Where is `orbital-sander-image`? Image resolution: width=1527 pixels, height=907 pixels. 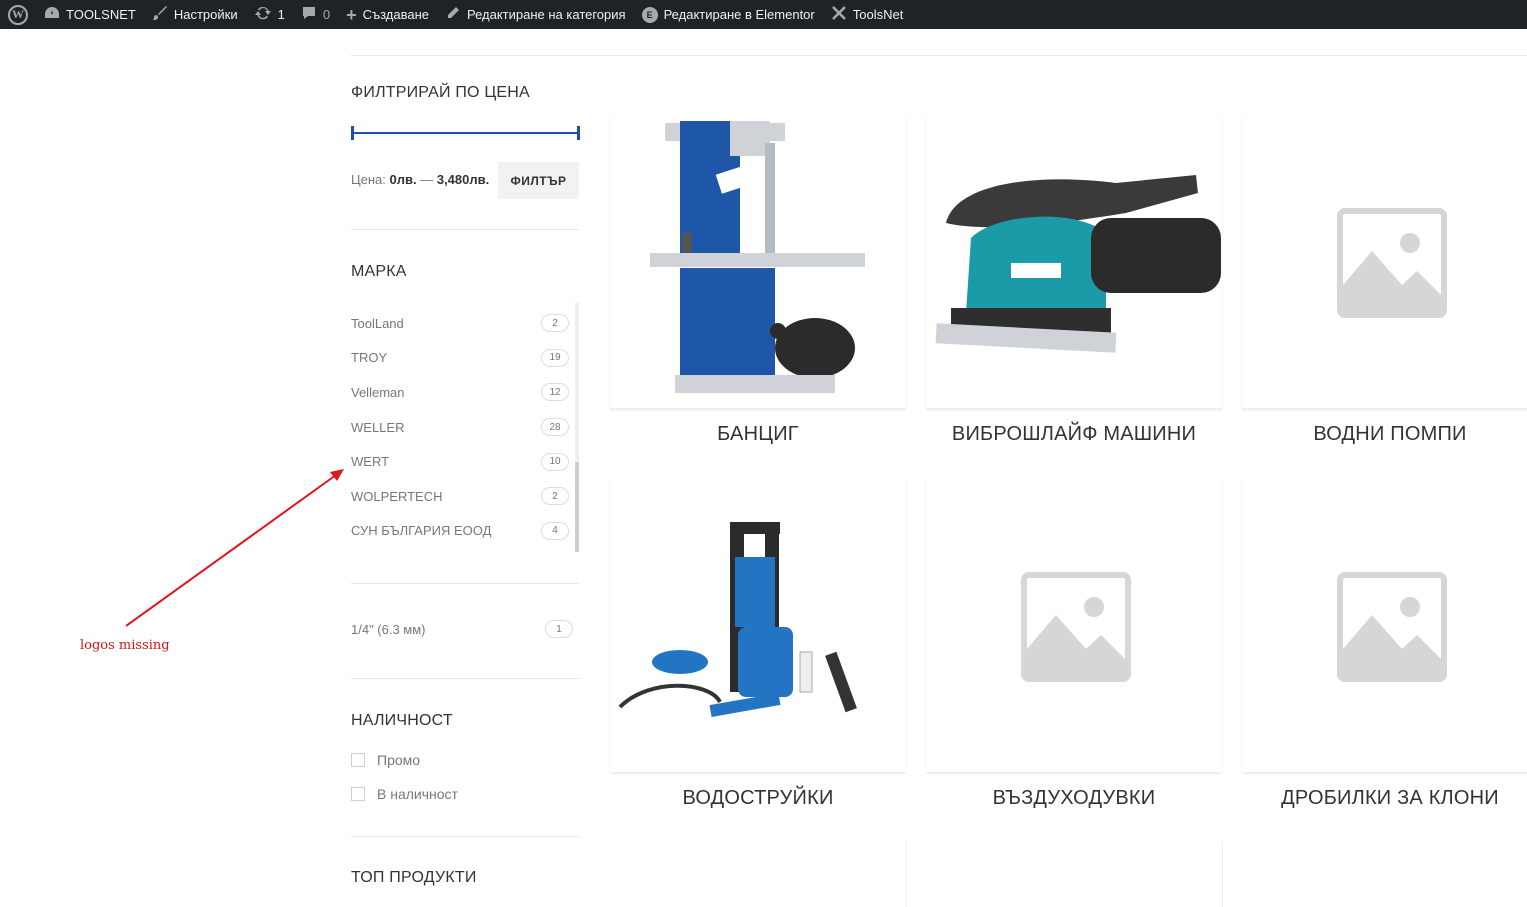 orbital-sander-image is located at coordinates (1078, 264).